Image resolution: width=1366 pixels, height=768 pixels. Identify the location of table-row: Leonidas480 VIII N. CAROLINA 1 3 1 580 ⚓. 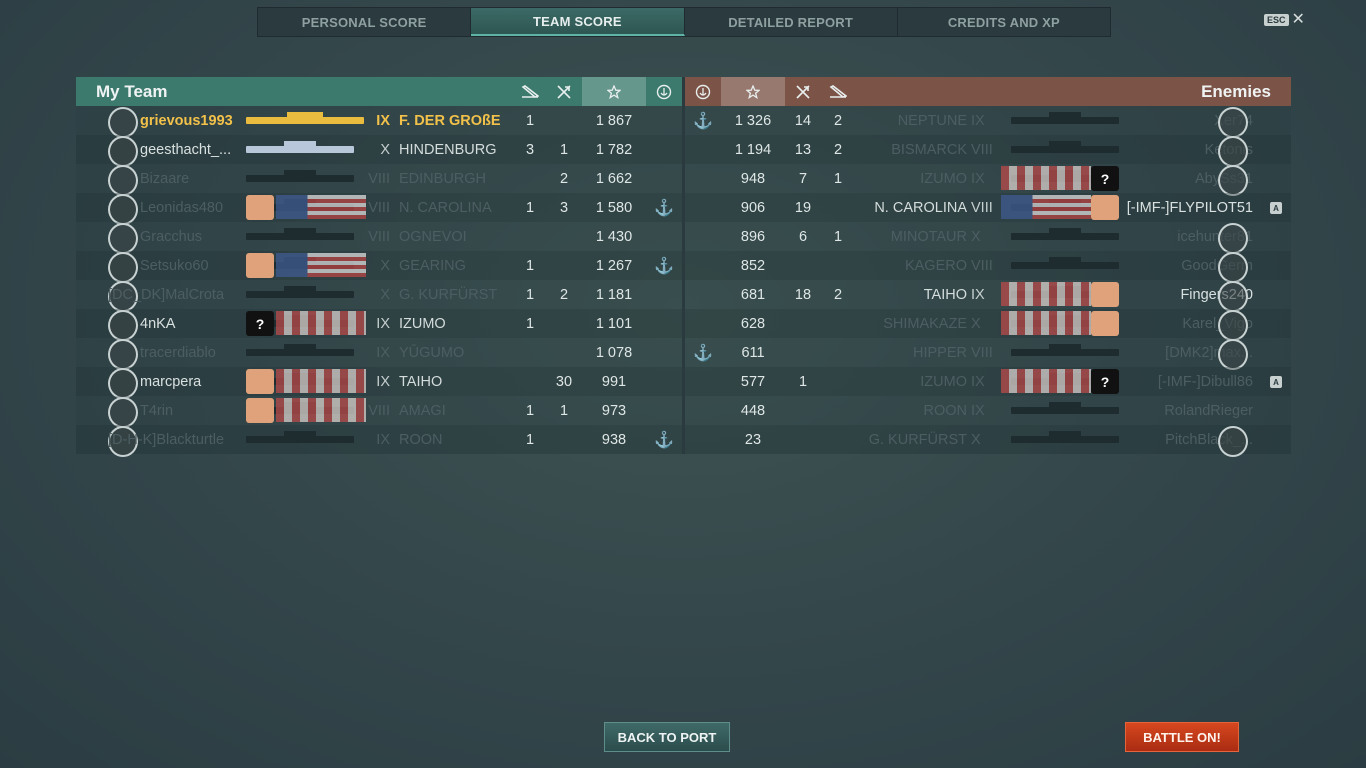
(379, 209).